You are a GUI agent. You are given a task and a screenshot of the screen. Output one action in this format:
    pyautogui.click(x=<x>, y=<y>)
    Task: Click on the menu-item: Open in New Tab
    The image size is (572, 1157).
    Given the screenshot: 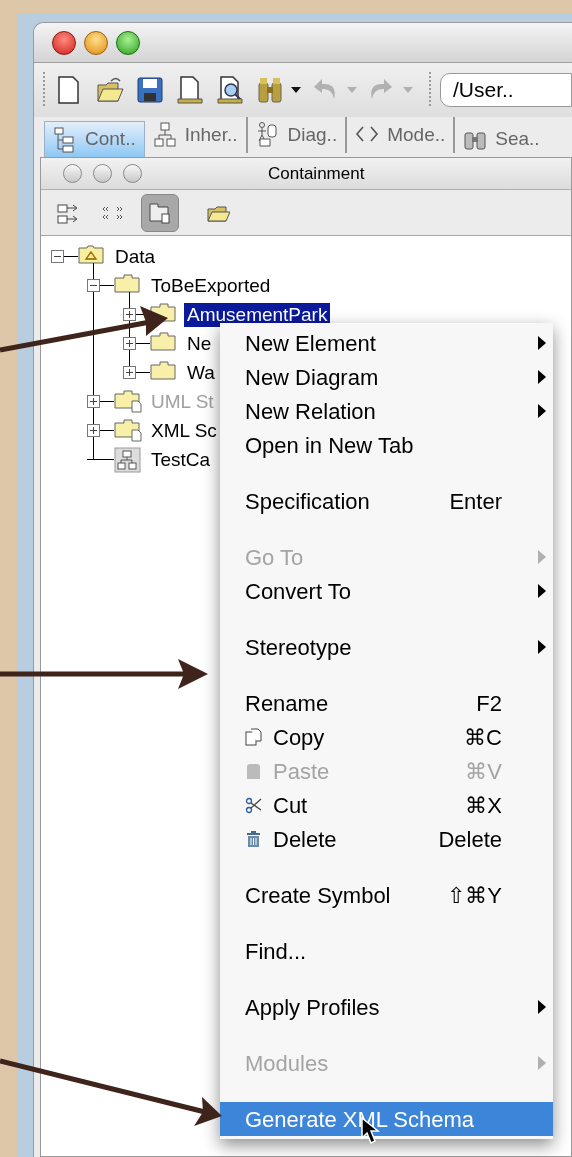 What is the action you would take?
    pyautogui.click(x=386, y=445)
    